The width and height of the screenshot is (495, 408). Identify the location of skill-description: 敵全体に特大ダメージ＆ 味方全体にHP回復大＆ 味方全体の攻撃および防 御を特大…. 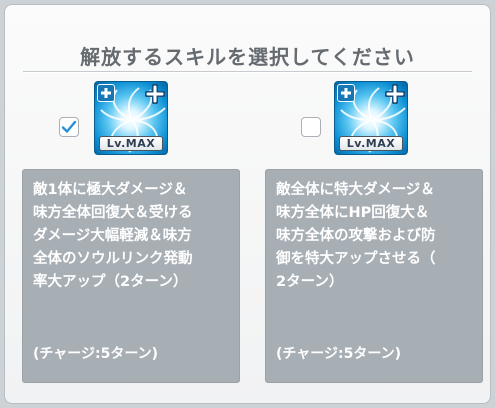
(356, 236).